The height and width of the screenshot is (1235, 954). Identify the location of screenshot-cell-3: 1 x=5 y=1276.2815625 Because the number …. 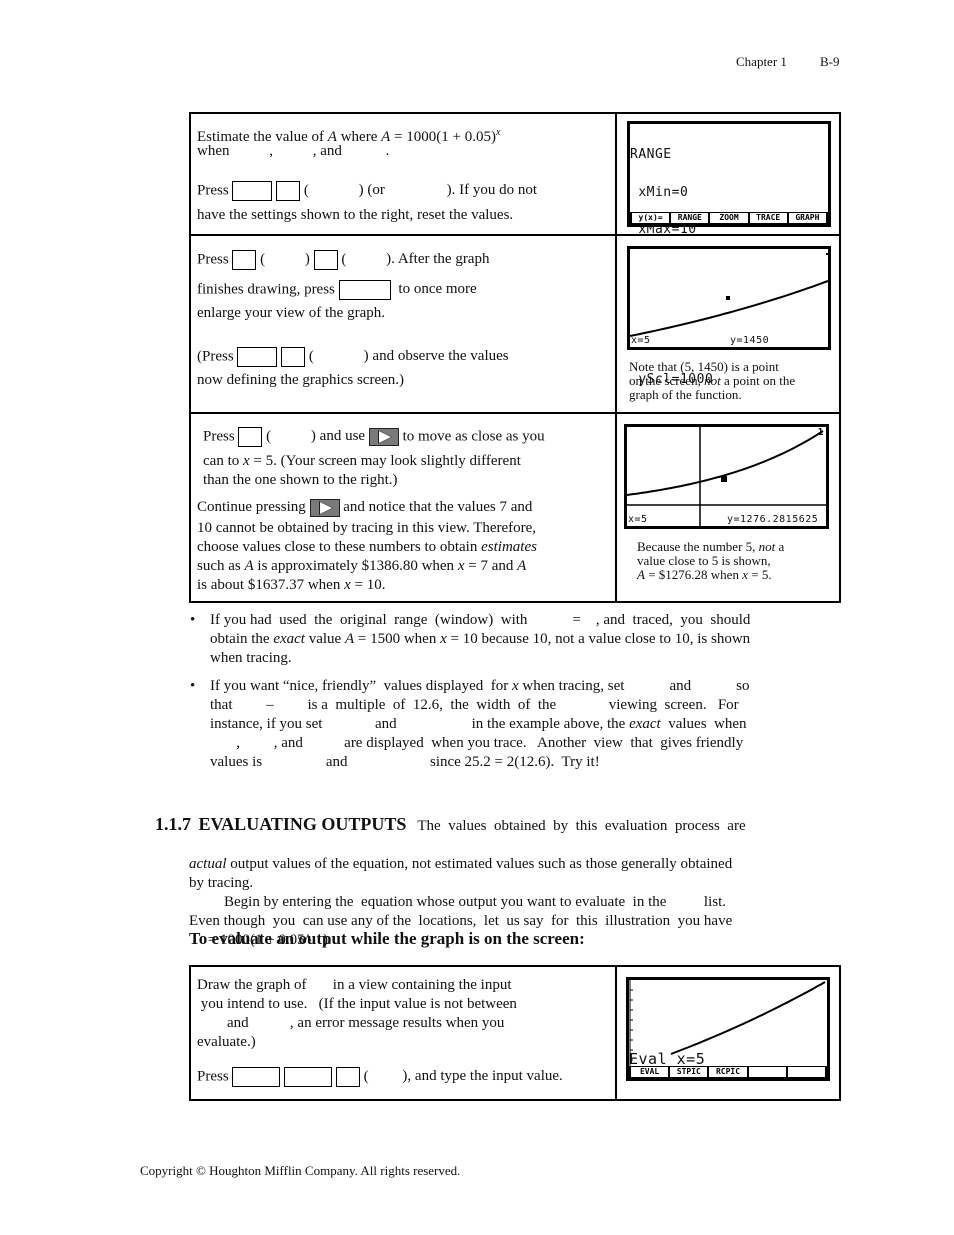
(728, 508).